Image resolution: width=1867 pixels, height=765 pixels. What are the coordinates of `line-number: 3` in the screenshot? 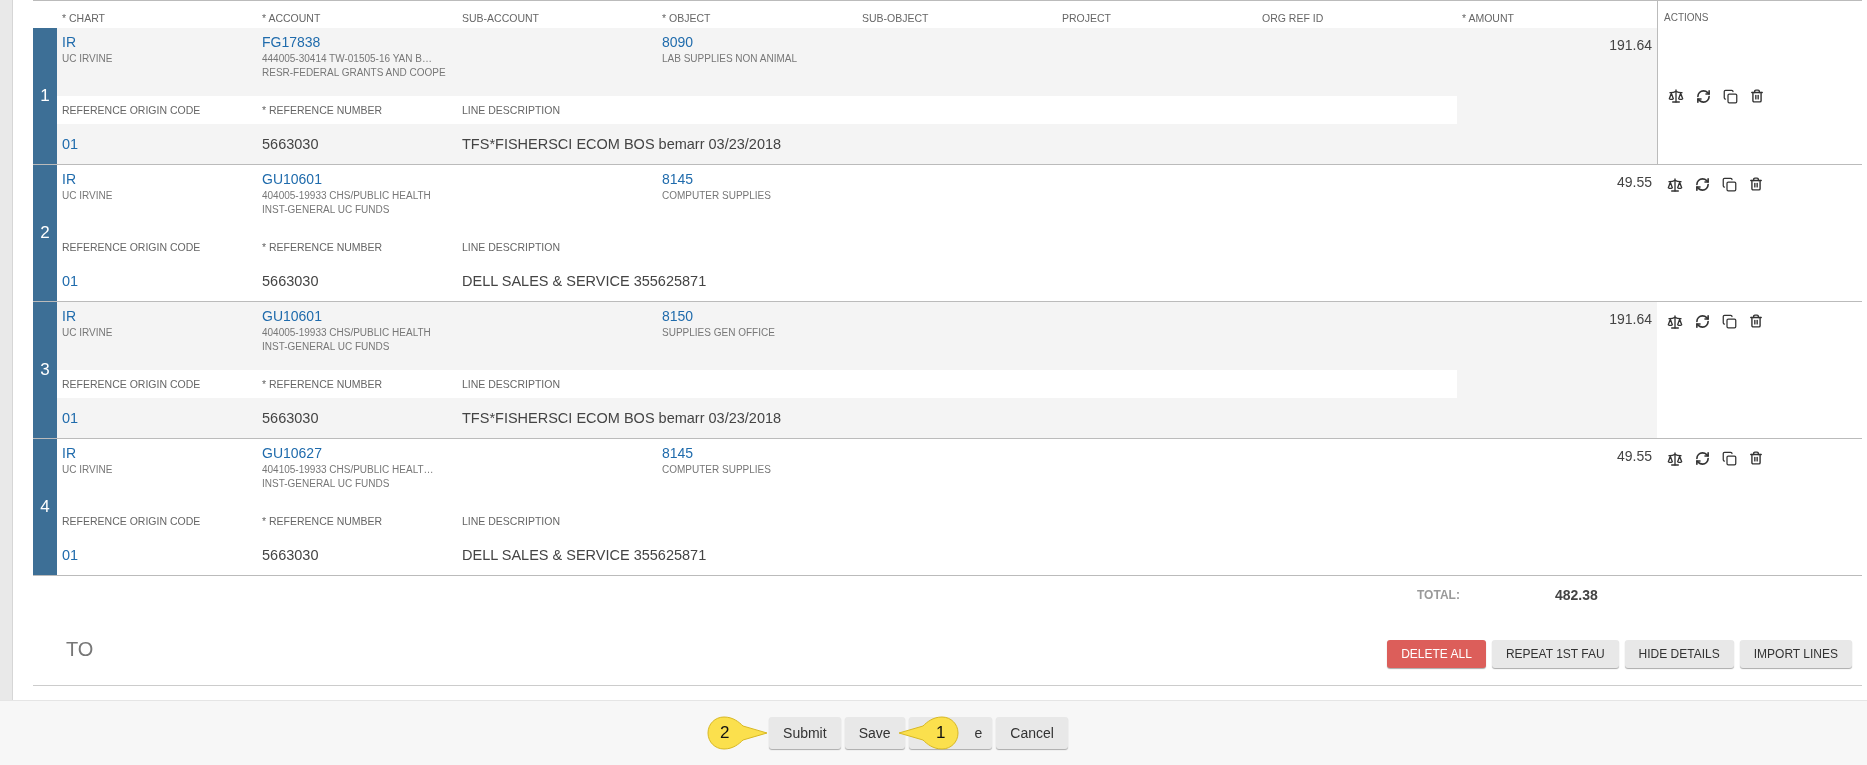 It's located at (45, 370).